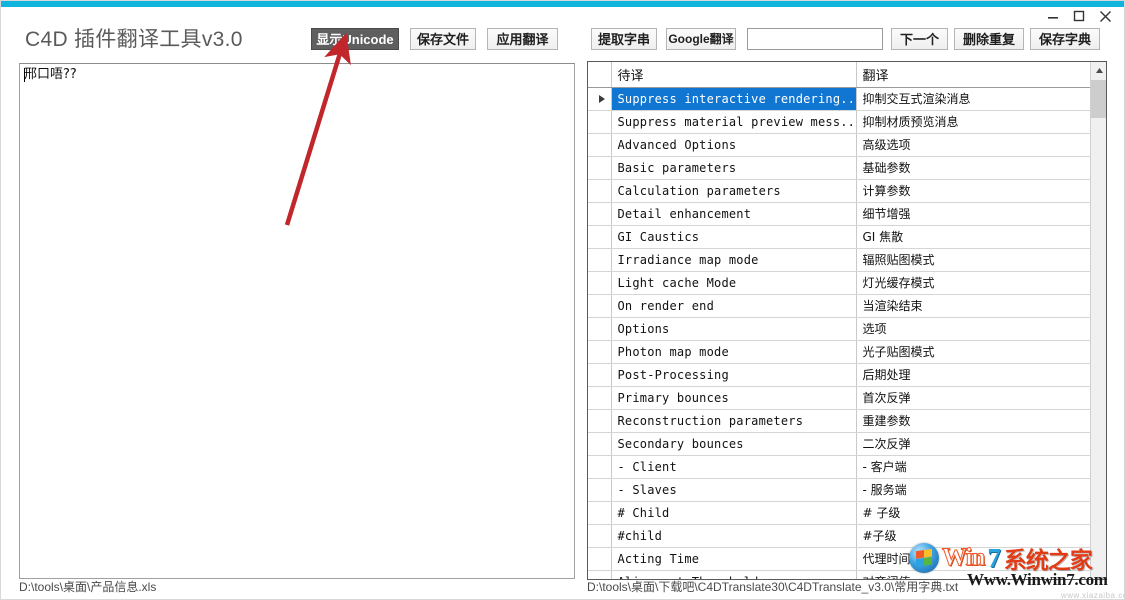 This screenshot has height=600, width=1125. I want to click on scroll-up-icon, so click(1098, 70).